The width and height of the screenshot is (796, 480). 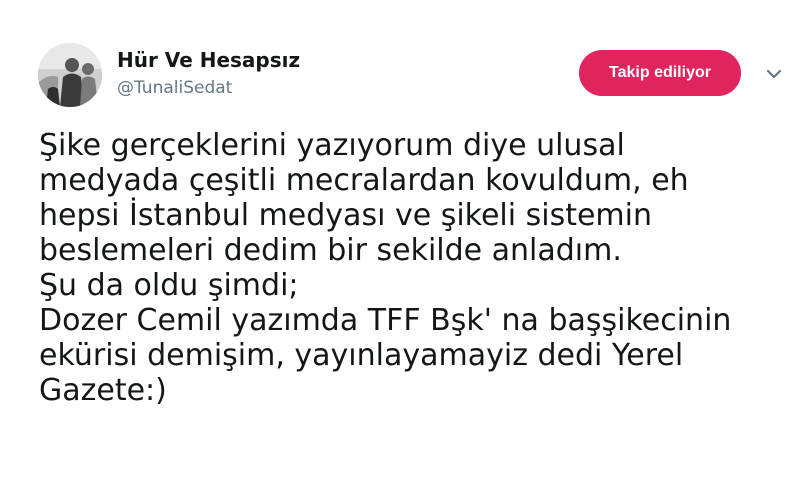 I want to click on author-display-name: Hür Ve Hesapsız, so click(x=208, y=60).